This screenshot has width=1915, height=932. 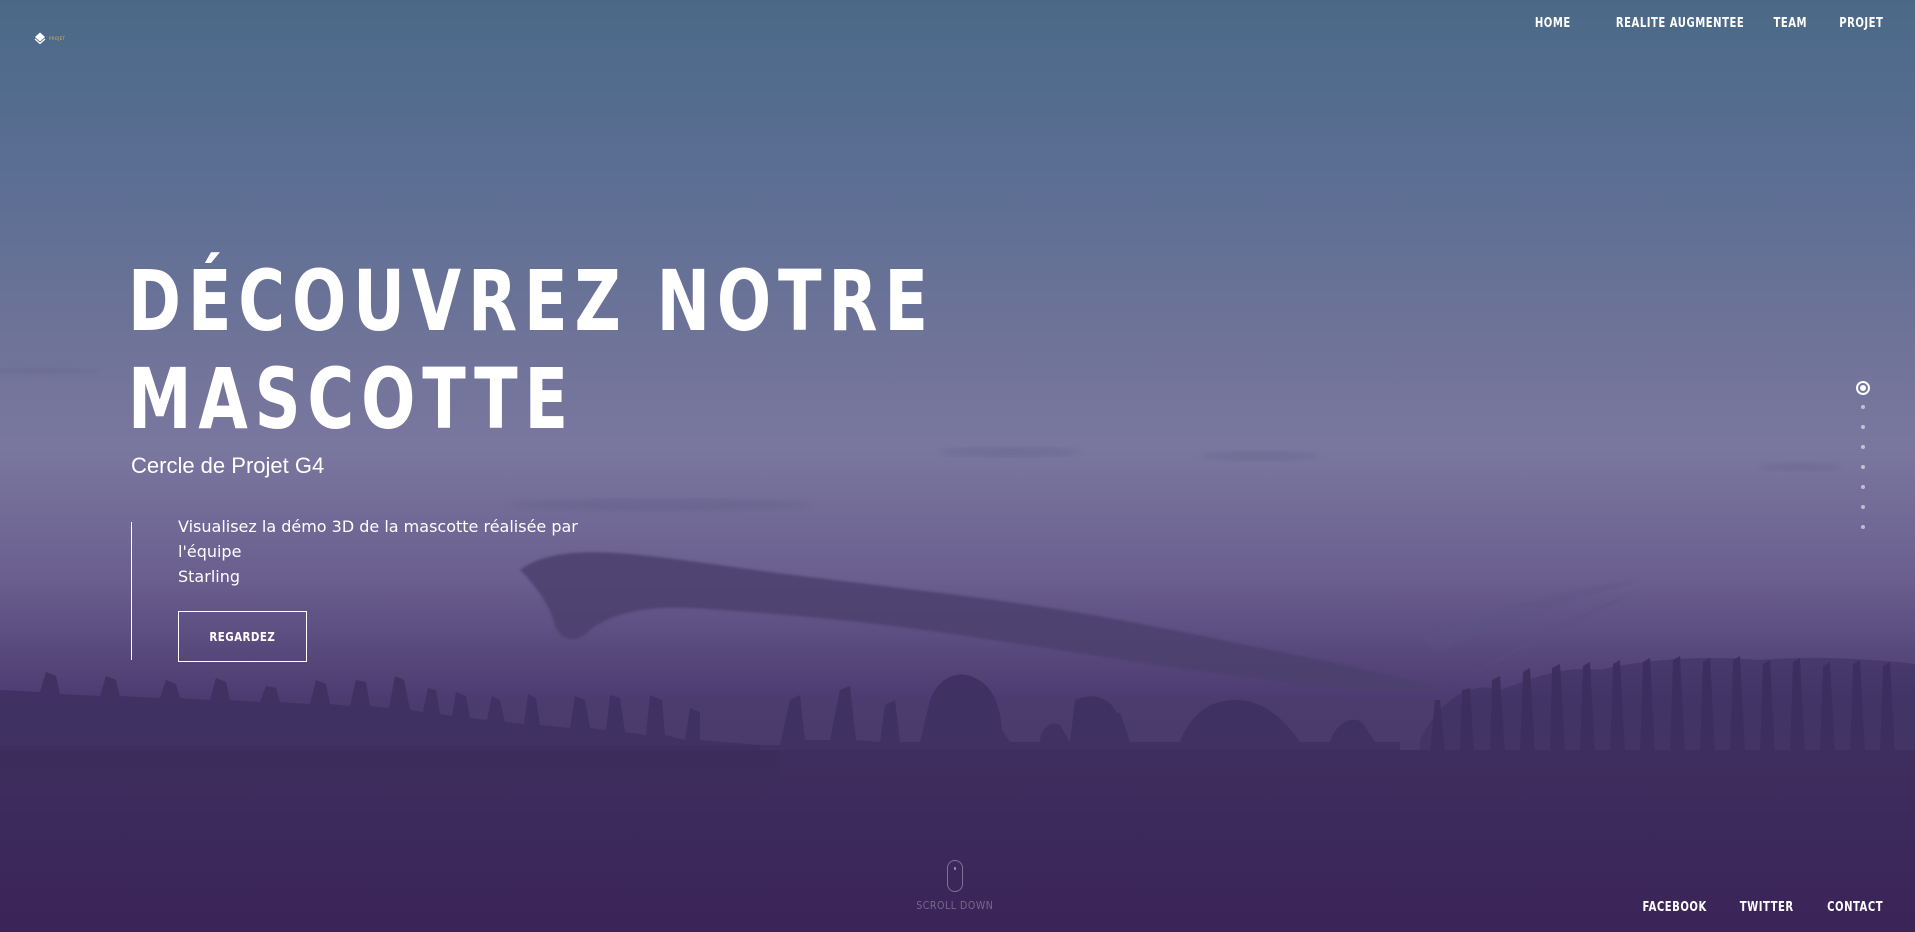 What do you see at coordinates (955, 876) in the screenshot?
I see `mouse-icon` at bounding box center [955, 876].